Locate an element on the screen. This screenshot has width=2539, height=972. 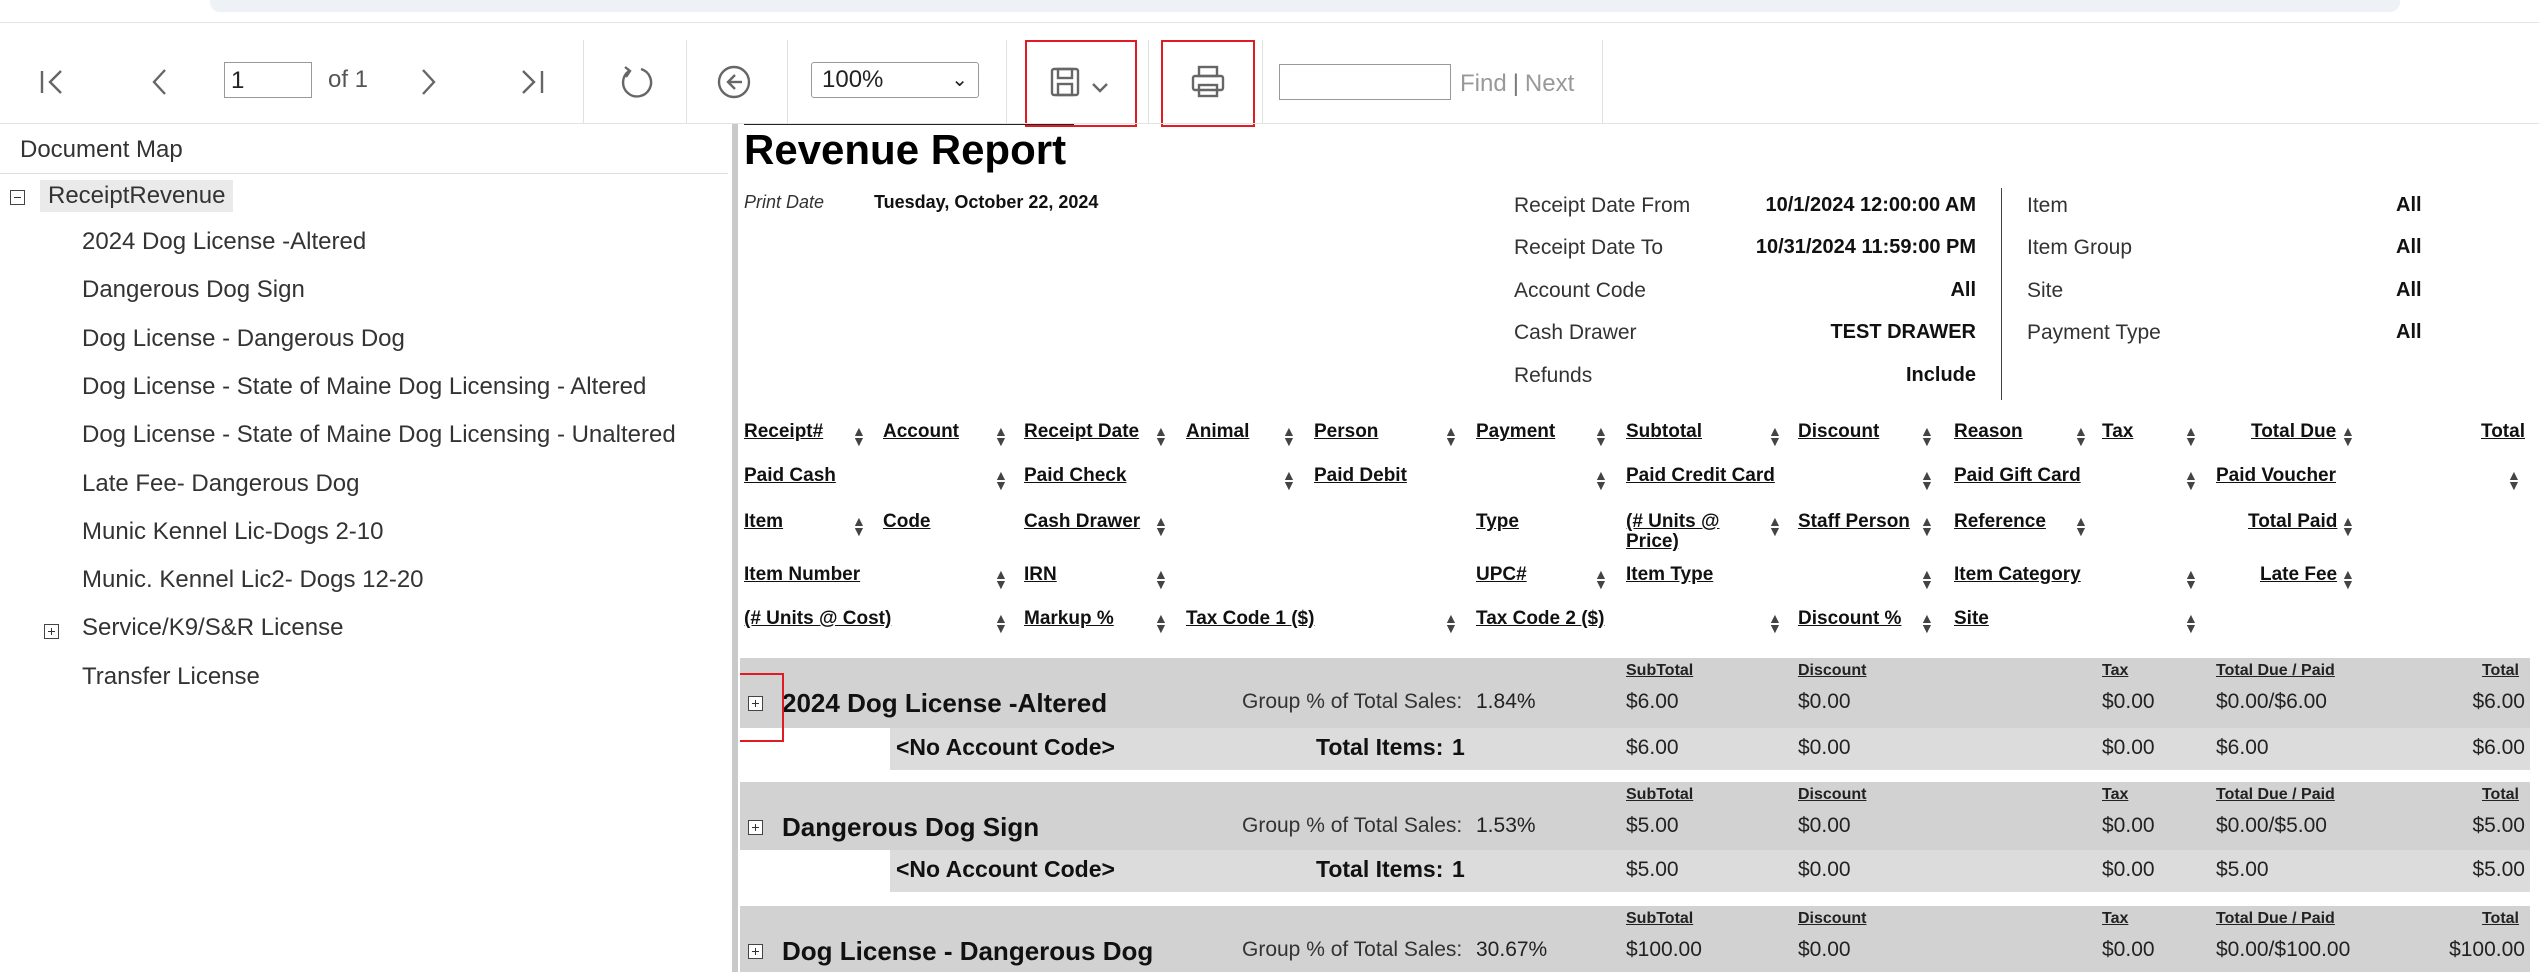
col-header-item-type: Item Type is located at coordinates (1669, 575).